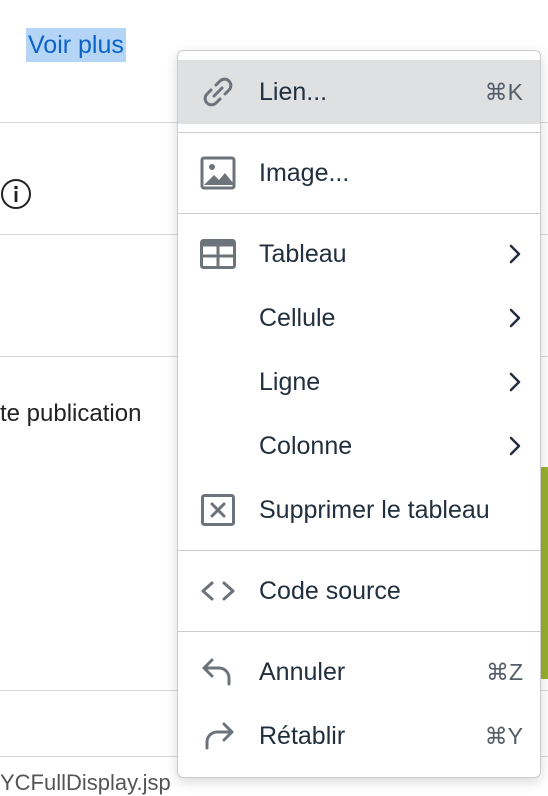 Image resolution: width=548 pixels, height=796 pixels. I want to click on redo-icon, so click(218, 736).